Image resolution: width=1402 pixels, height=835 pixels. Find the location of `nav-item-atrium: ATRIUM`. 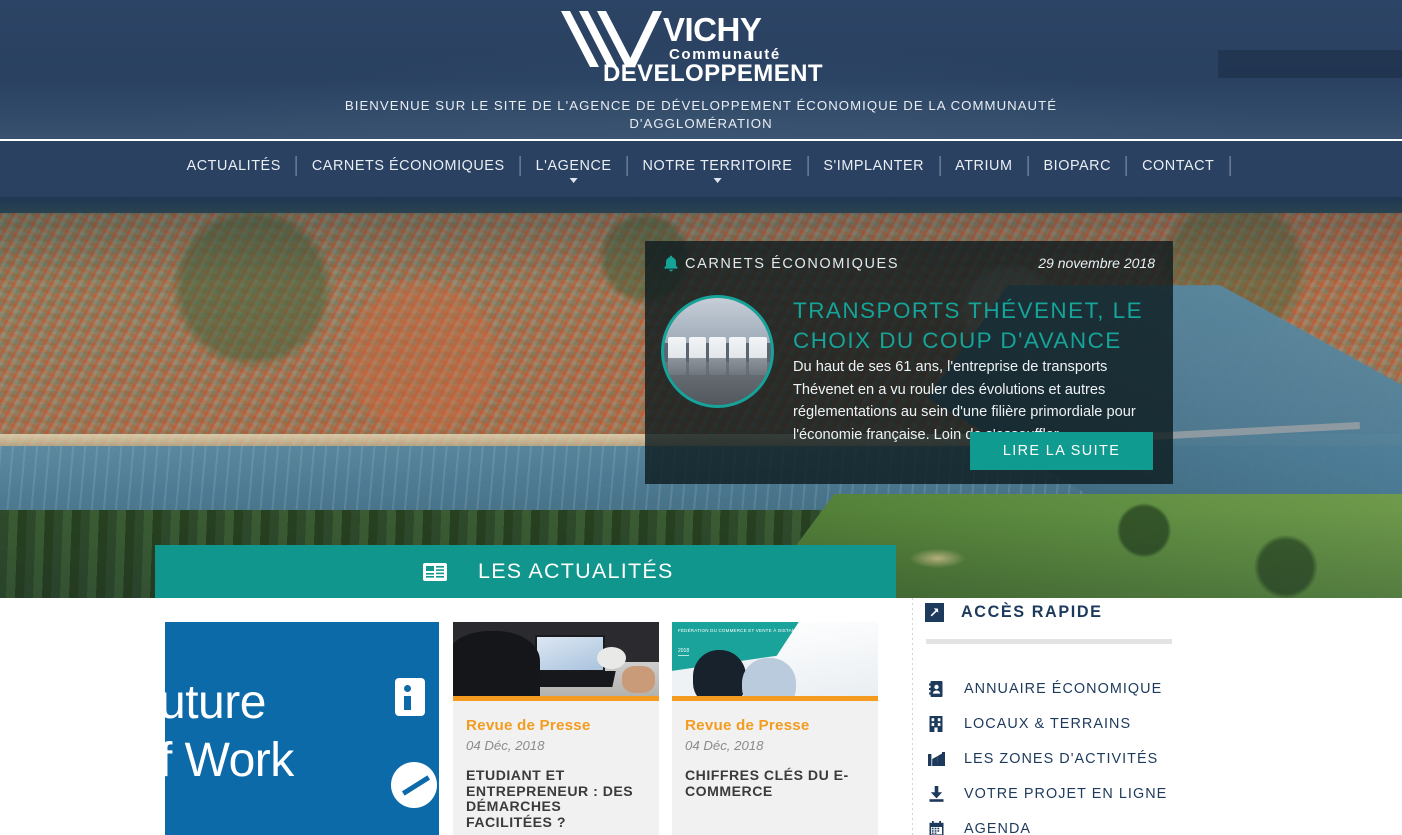

nav-item-atrium: ATRIUM is located at coordinates (983, 166).